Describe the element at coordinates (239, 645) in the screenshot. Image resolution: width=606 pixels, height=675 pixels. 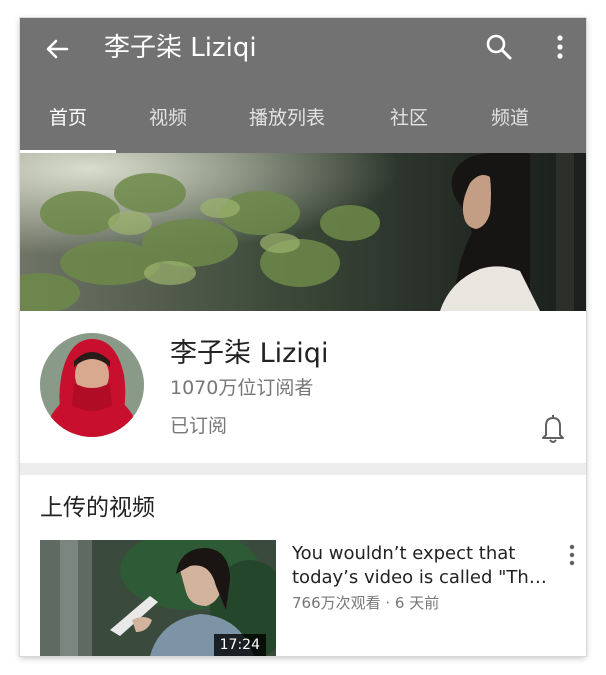
I see `video-duration: 17:24` at that location.